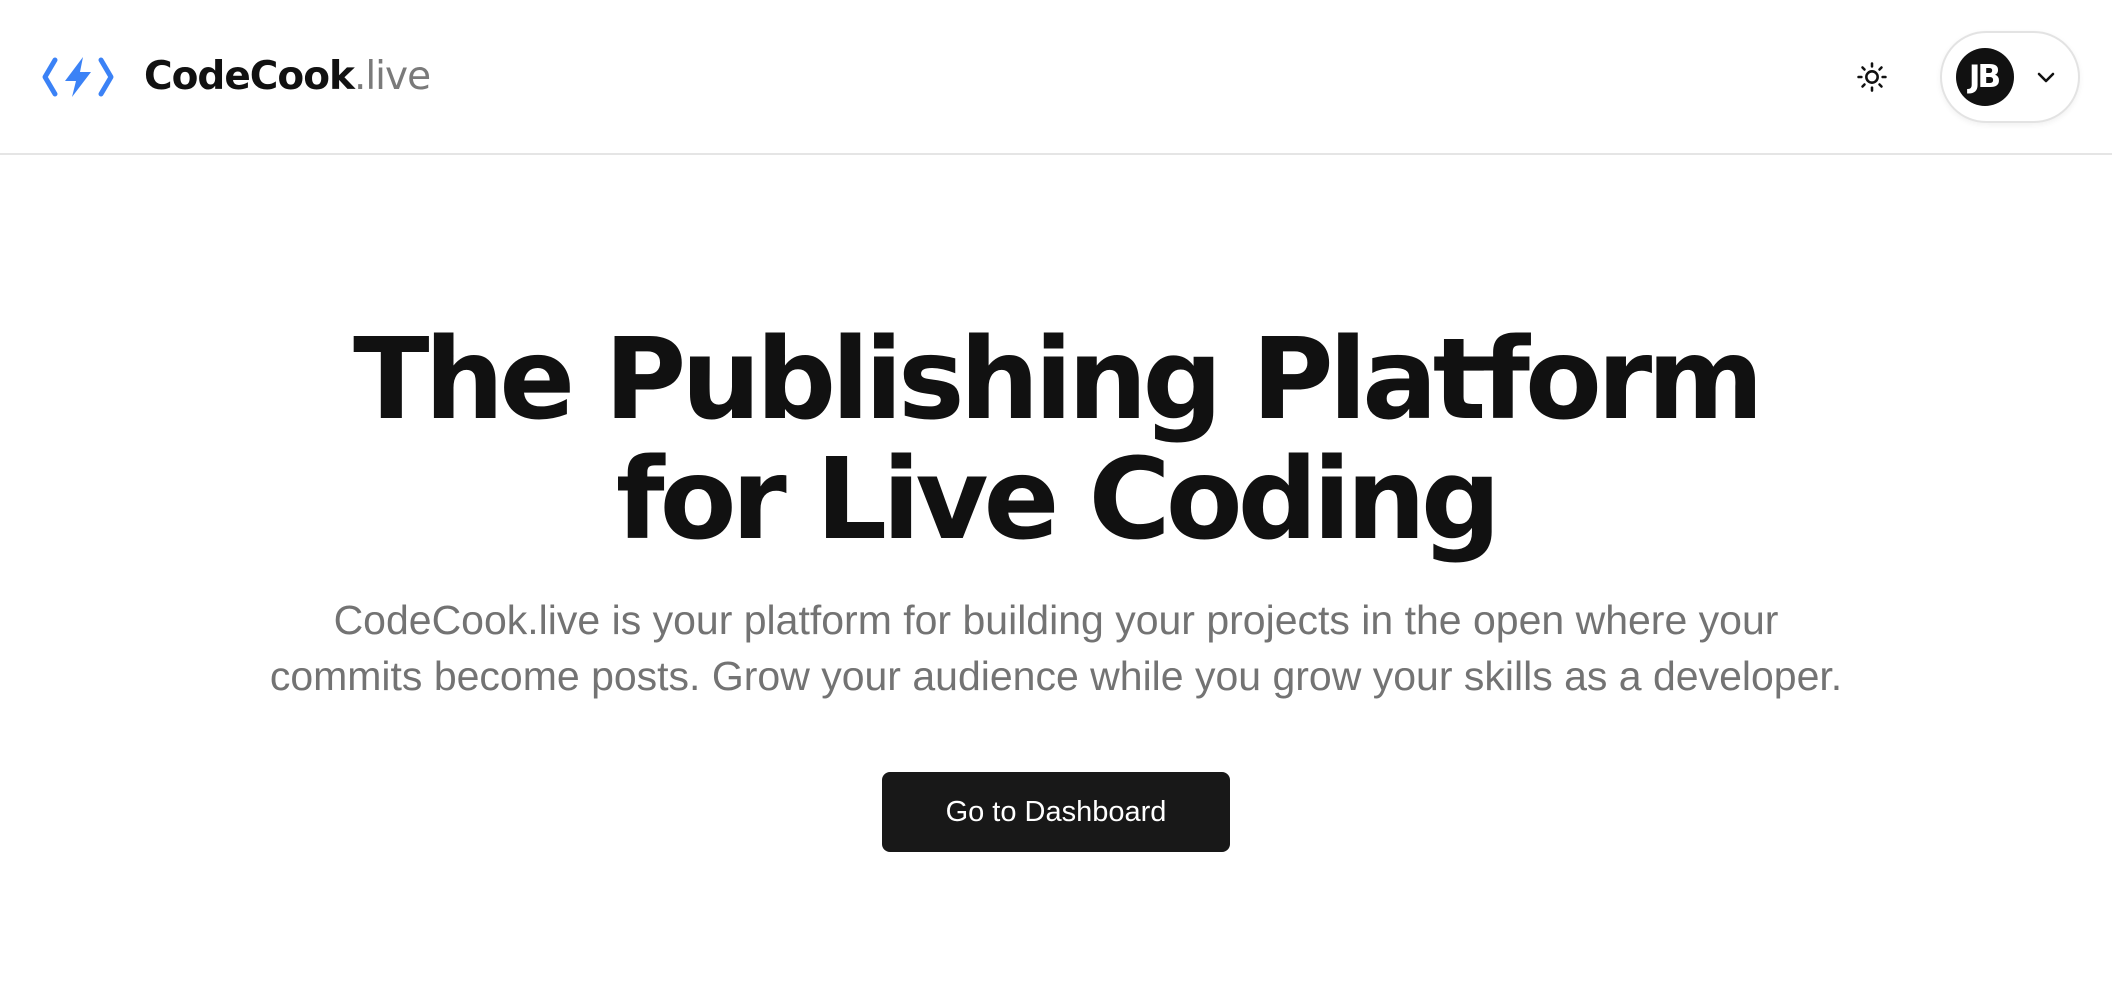 Image resolution: width=2112 pixels, height=992 pixels. I want to click on code-bolt-icon, so click(78, 76).